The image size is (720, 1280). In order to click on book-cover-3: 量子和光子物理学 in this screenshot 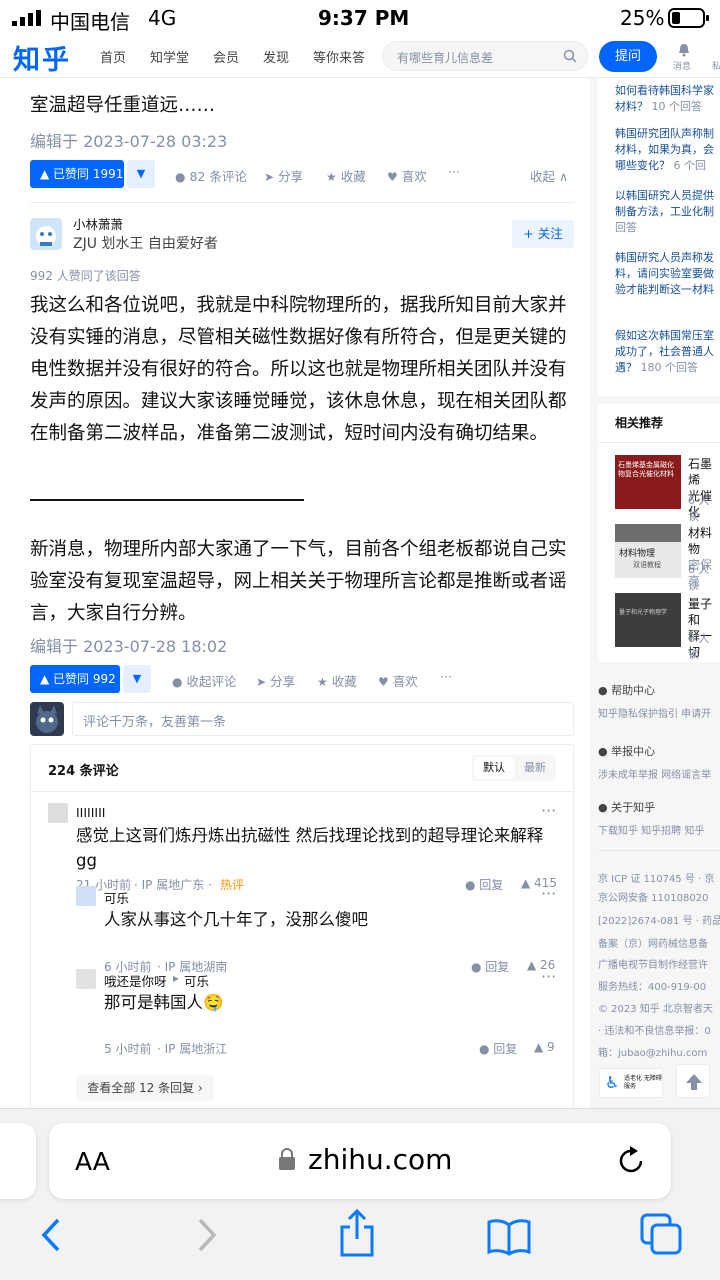, I will do `click(648, 620)`.